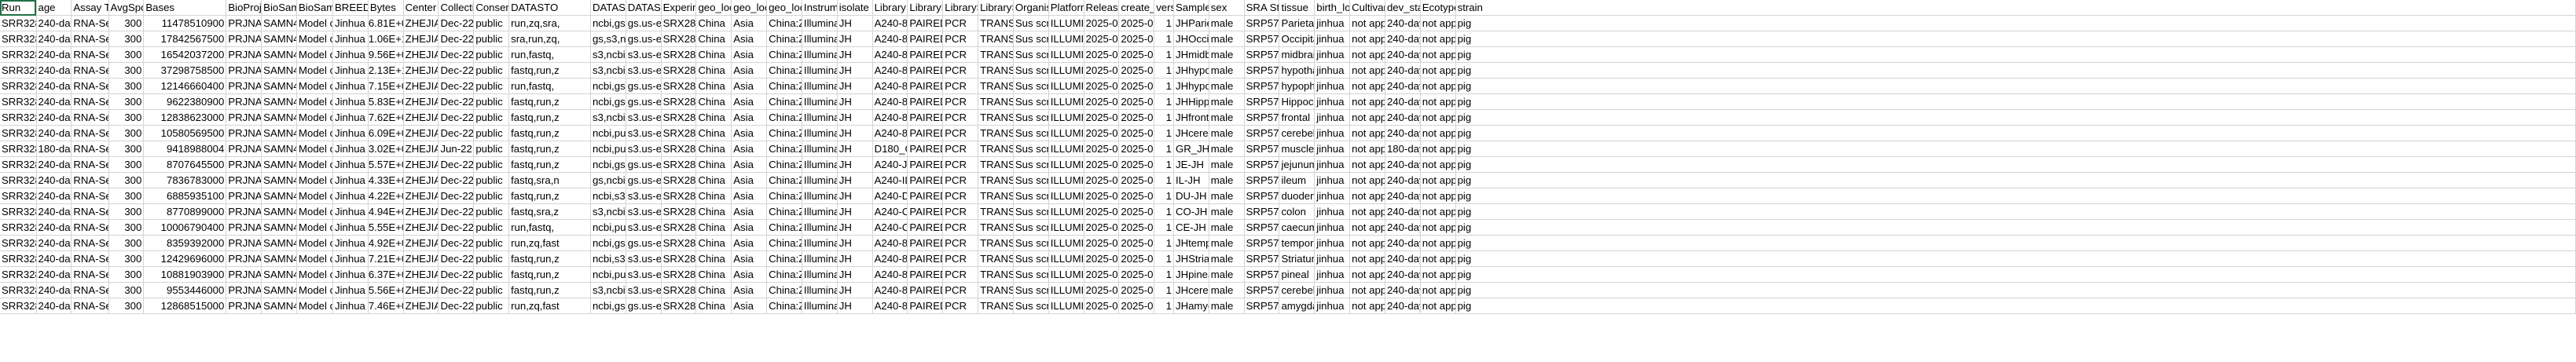 The width and height of the screenshot is (2576, 362). I want to click on cell: pineal, so click(1297, 274).